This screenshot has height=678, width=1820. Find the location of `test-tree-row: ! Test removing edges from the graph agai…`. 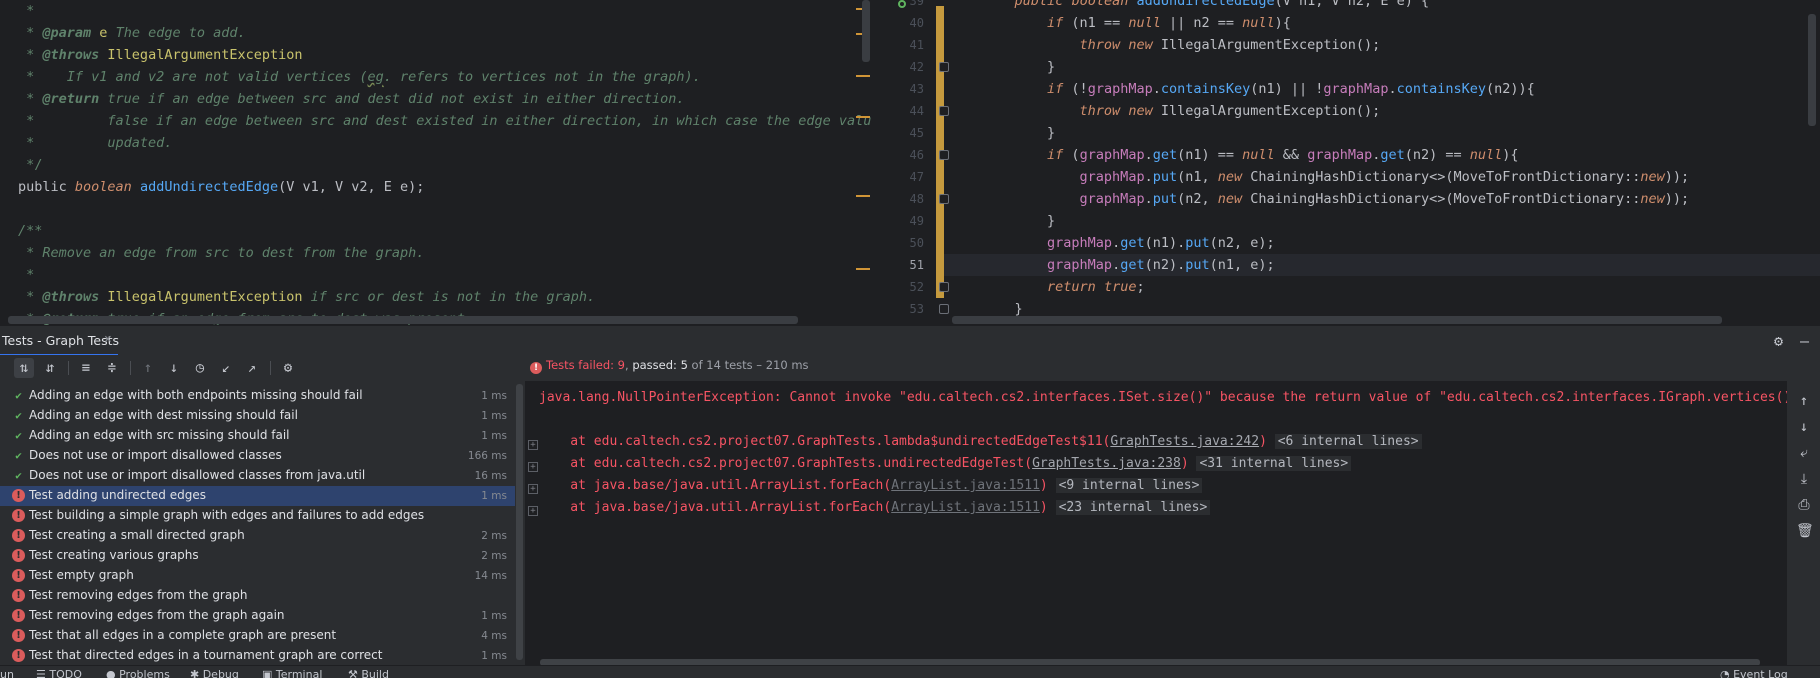

test-tree-row: ! Test removing edges from the graph agai… is located at coordinates (257, 616).